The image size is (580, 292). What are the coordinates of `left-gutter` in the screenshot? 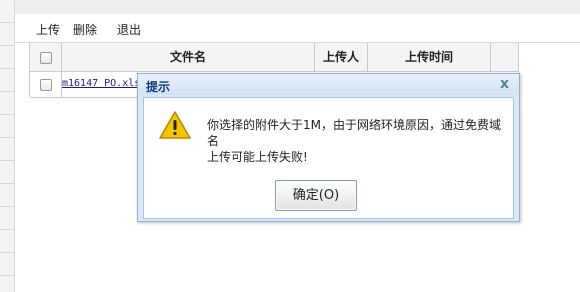 It's located at (7, 146).